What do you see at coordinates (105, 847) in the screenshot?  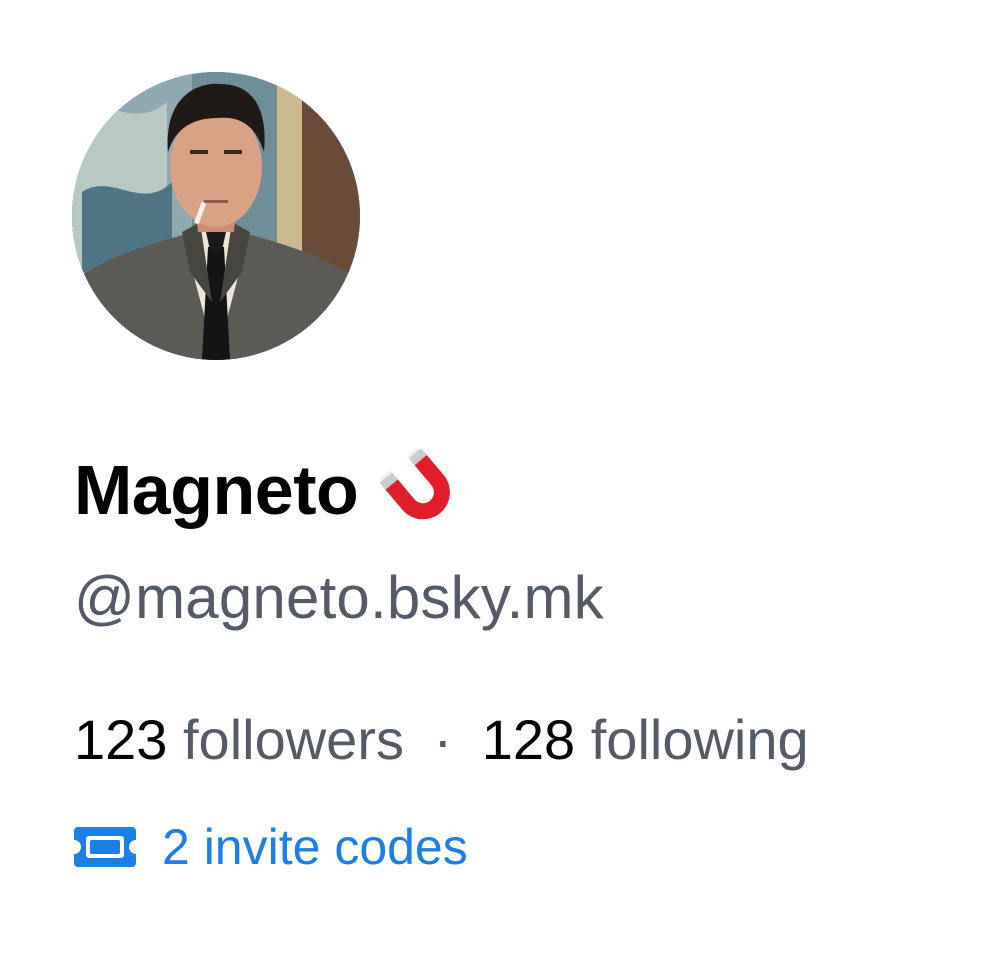 I see `ticket-icon` at bounding box center [105, 847].